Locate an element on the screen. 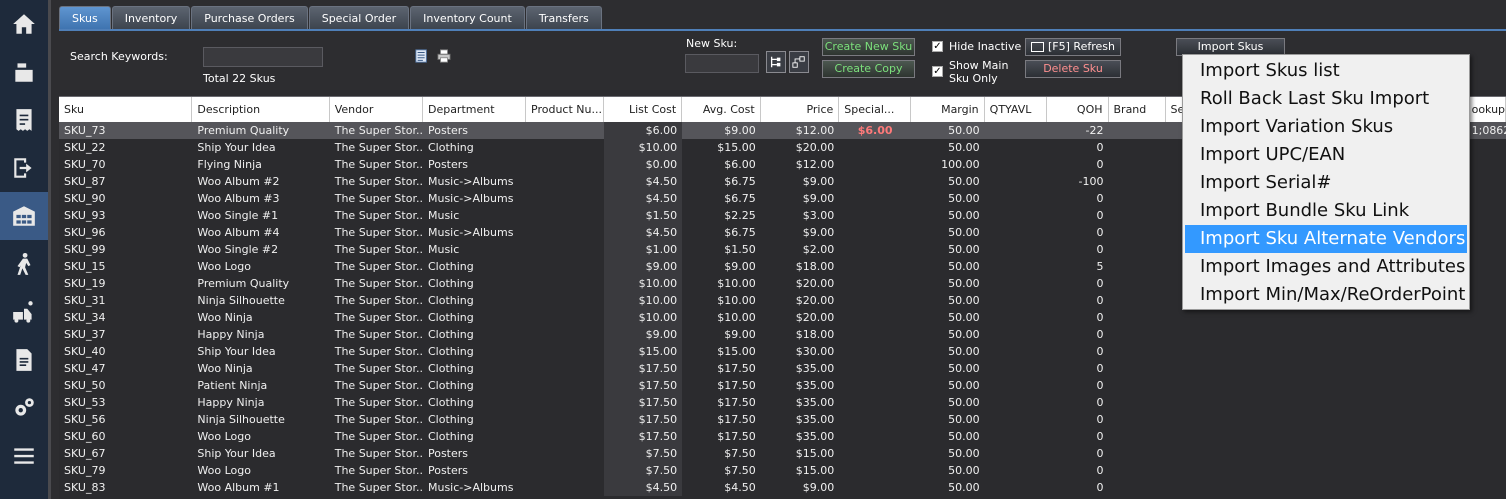 Image resolution: width=1506 pixels, height=499 pixels. nav-item-delivery is located at coordinates (24, 312).